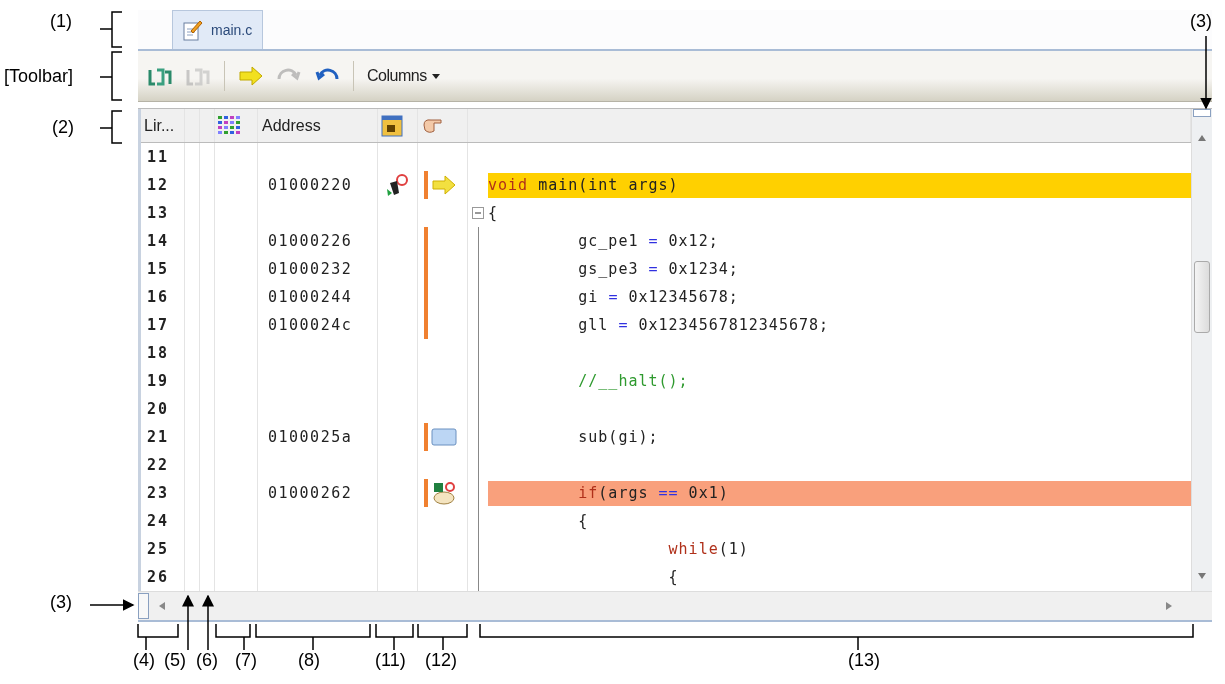 The width and height of the screenshot is (1225, 684). What do you see at coordinates (310, 269) in the screenshot?
I see `address-cell: 01000232` at bounding box center [310, 269].